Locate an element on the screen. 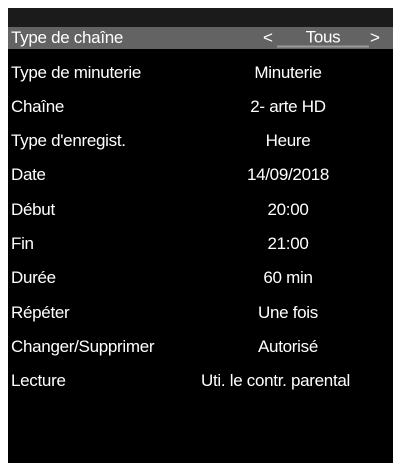  channel-type-value: Tous is located at coordinates (323, 38).